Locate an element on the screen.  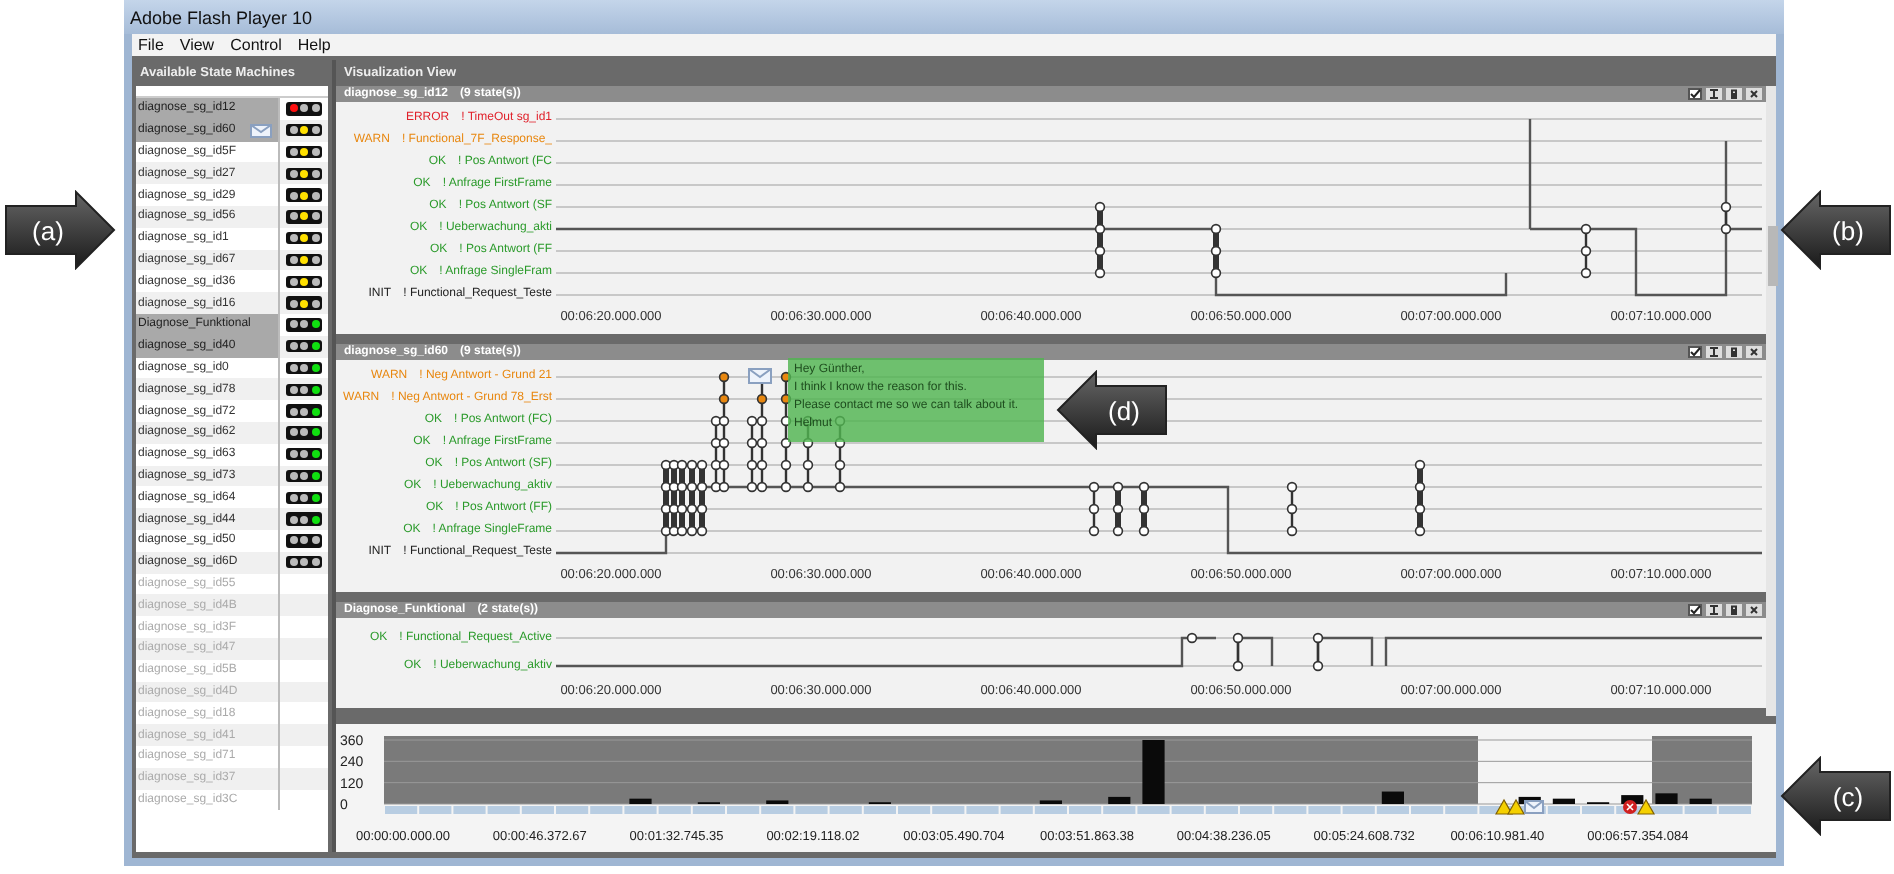
callout-label: (c) is located at coordinates (1836, 796).